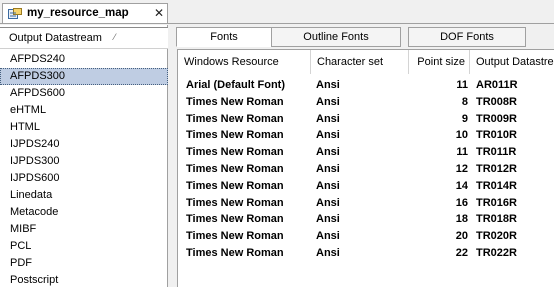 The height and width of the screenshot is (287, 554). What do you see at coordinates (84, 59) in the screenshot?
I see `datastream-item: AFPDS240` at bounding box center [84, 59].